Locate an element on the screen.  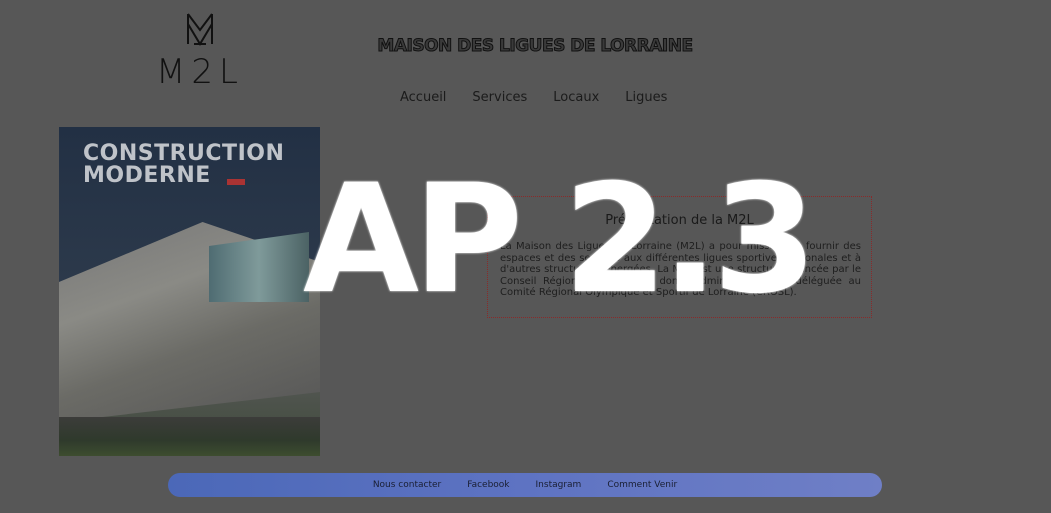
footer-link-contact: Nous contacter is located at coordinates (407, 485).